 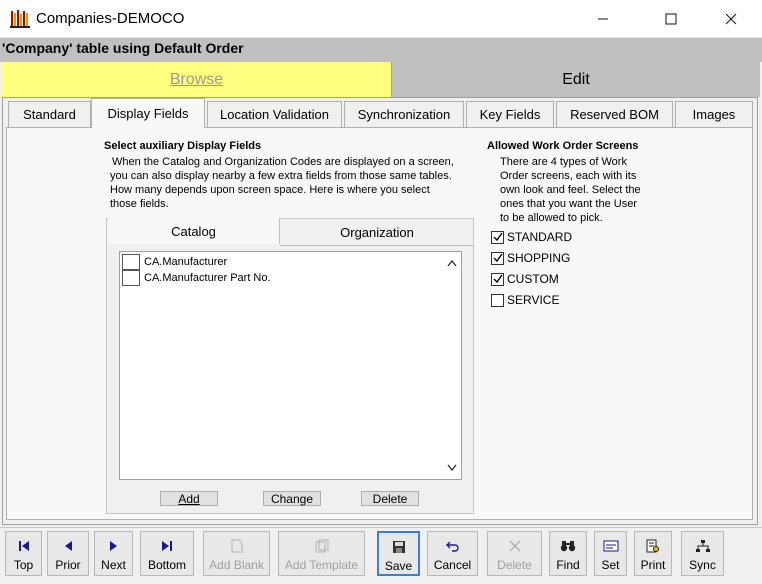 What do you see at coordinates (113, 565) in the screenshot?
I see `next-label: Next` at bounding box center [113, 565].